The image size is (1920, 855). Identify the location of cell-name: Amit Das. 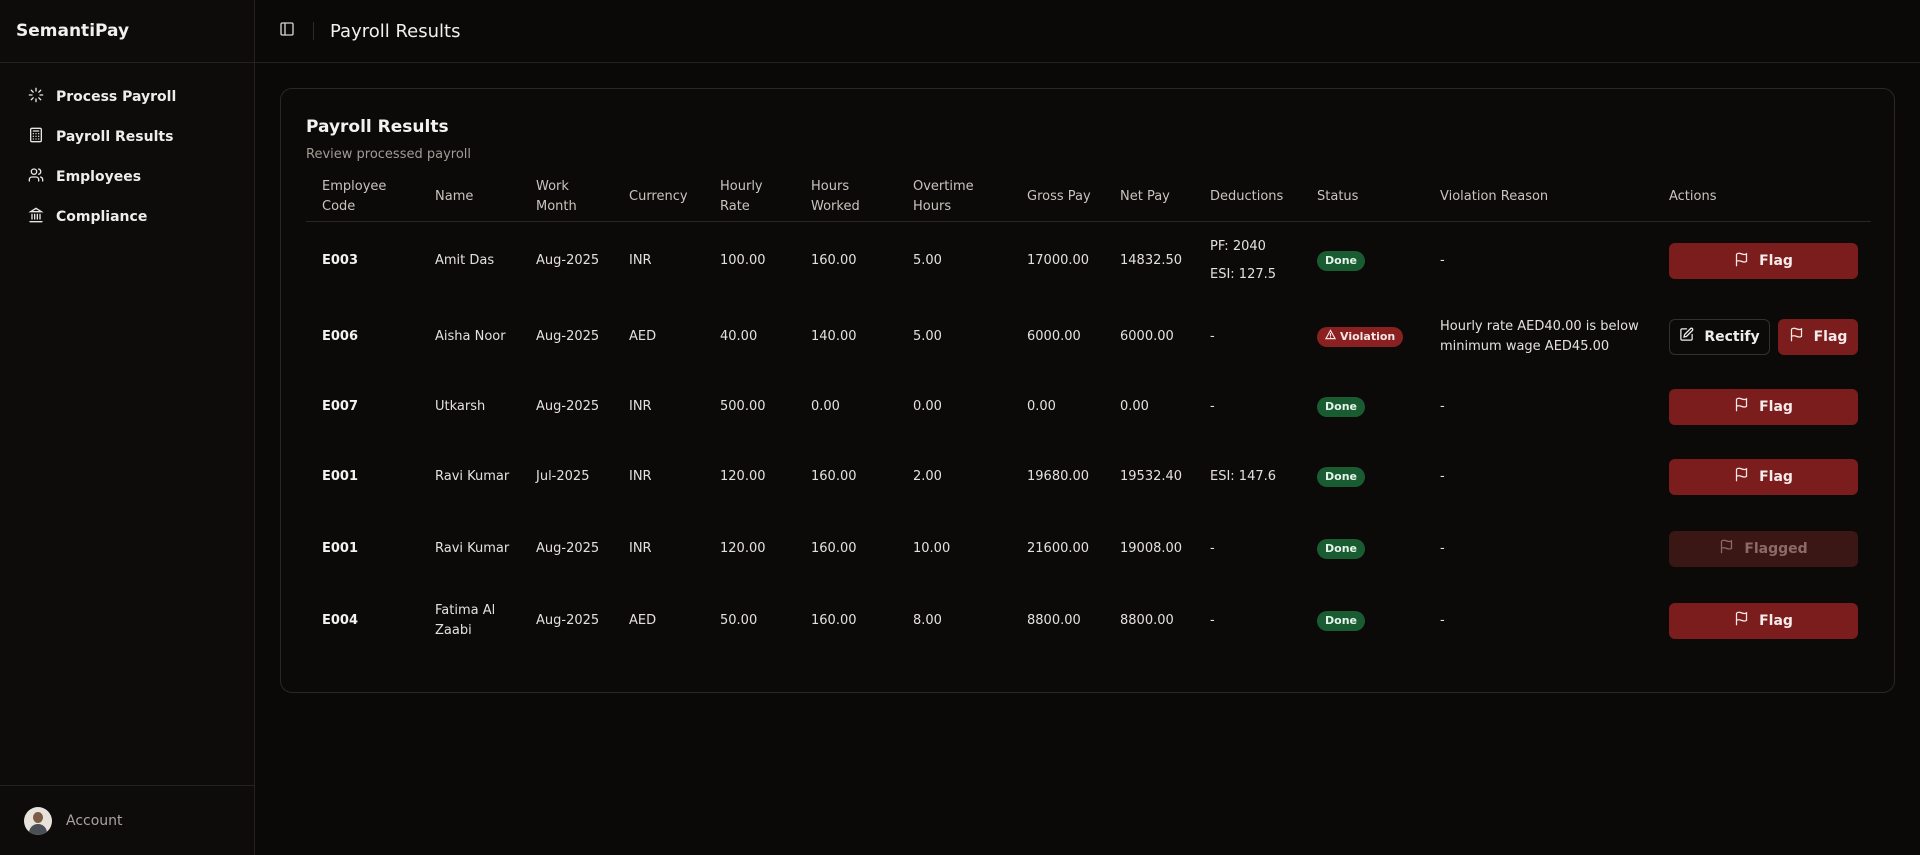
(465, 261).